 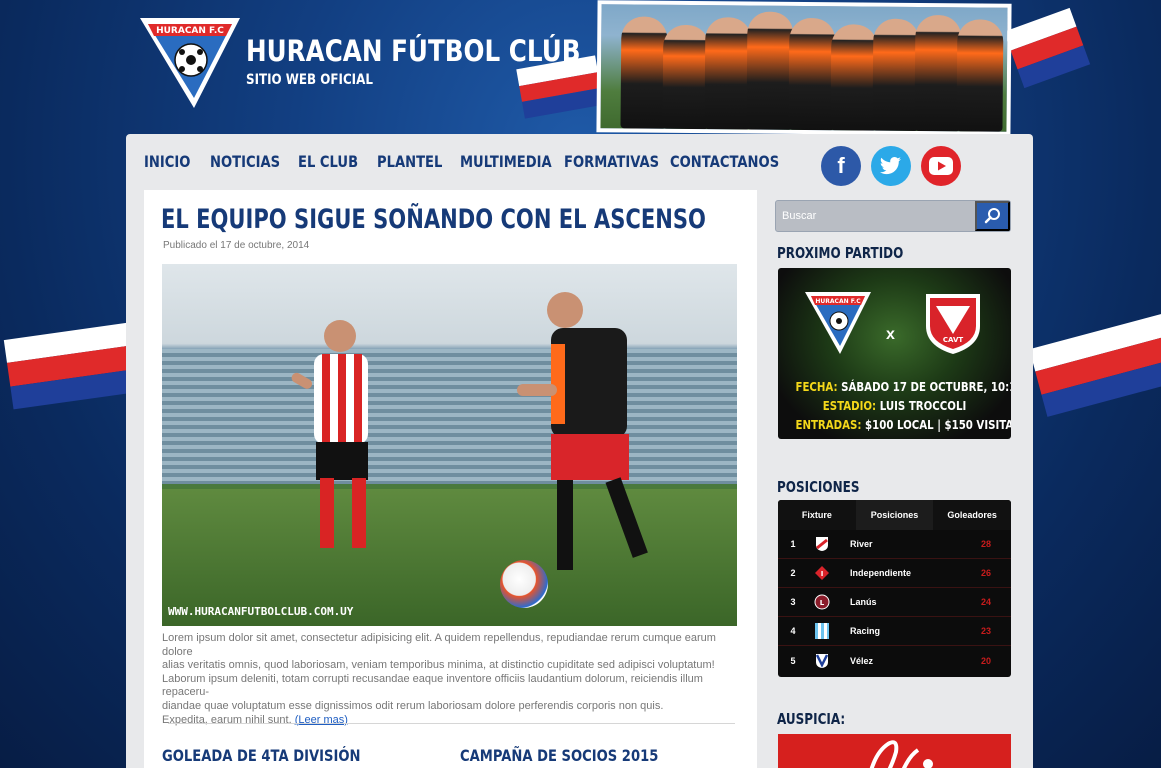 What do you see at coordinates (236, 245) in the screenshot?
I see `article-date: Publicado el 17 de octubre, 2014` at bounding box center [236, 245].